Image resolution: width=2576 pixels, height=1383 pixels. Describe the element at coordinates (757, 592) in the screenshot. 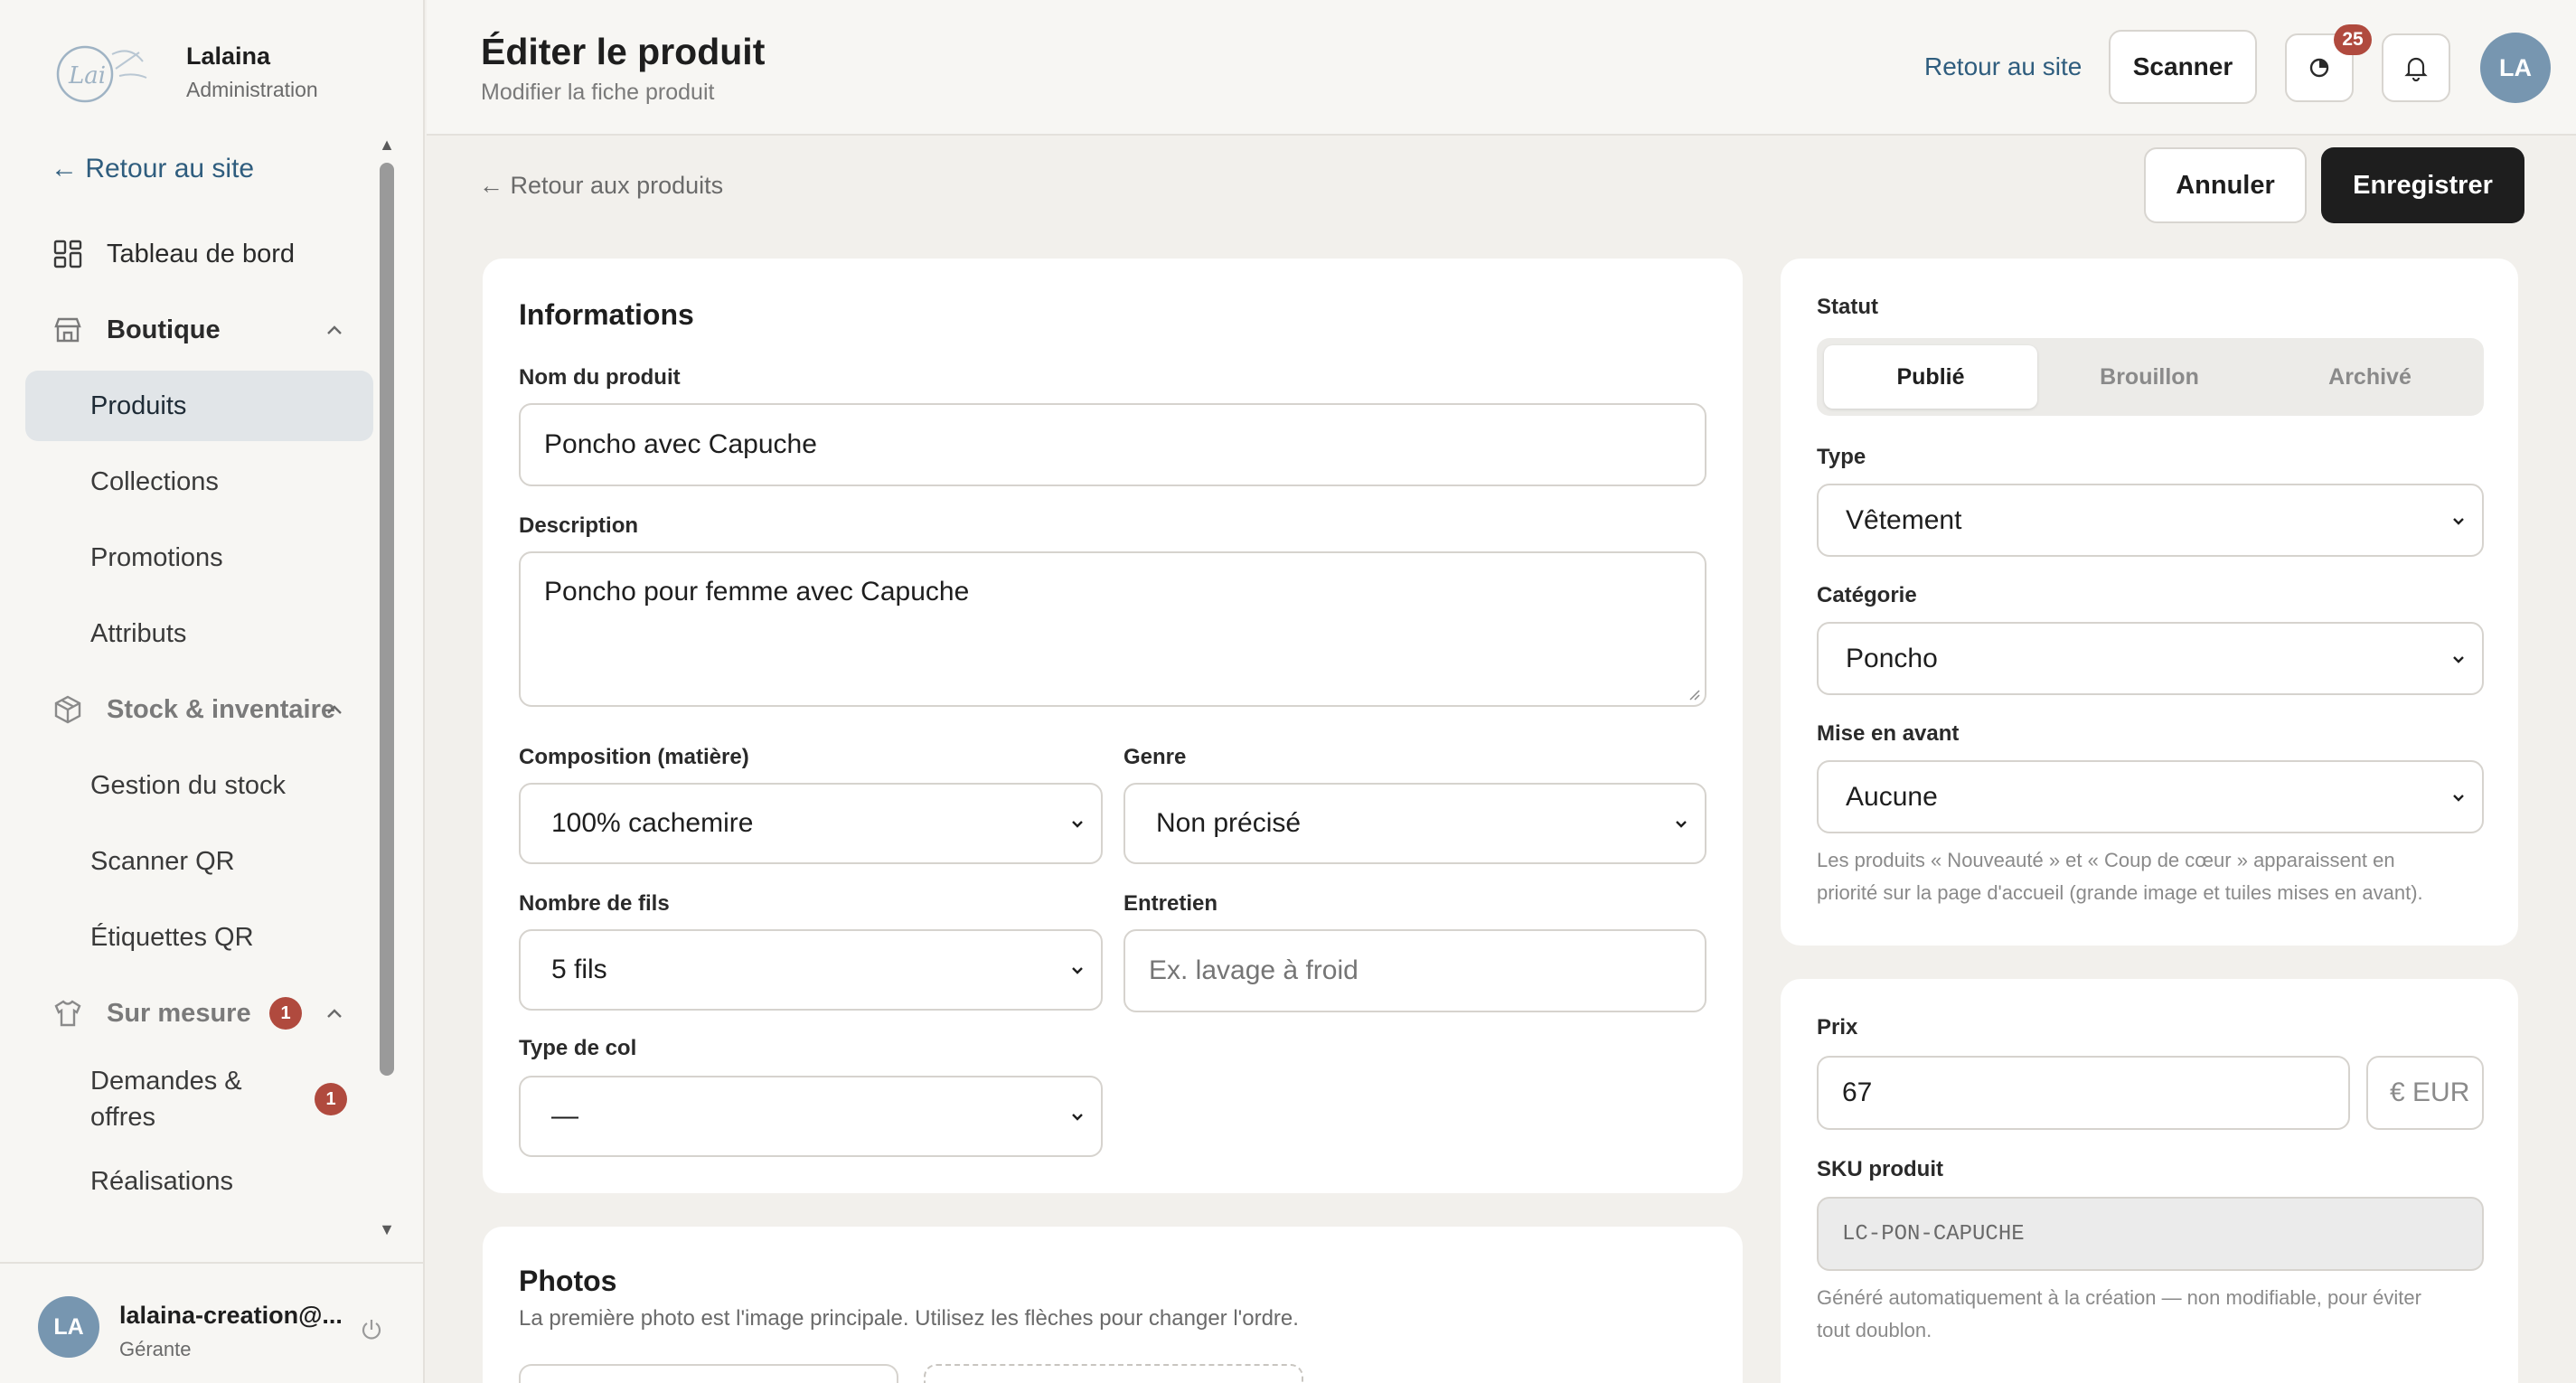

I see `description-text: Poncho pour femme avec Capuche` at that location.